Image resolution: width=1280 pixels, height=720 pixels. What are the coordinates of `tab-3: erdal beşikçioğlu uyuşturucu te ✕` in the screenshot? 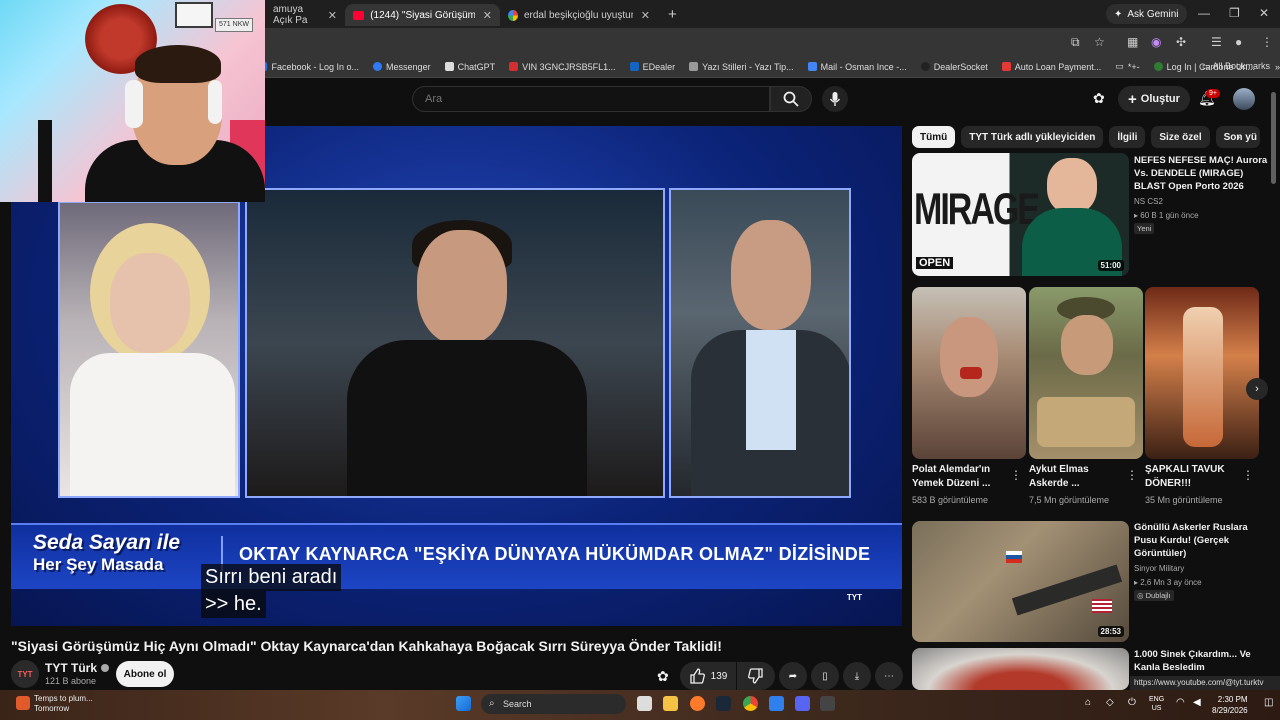 It's located at (579, 15).